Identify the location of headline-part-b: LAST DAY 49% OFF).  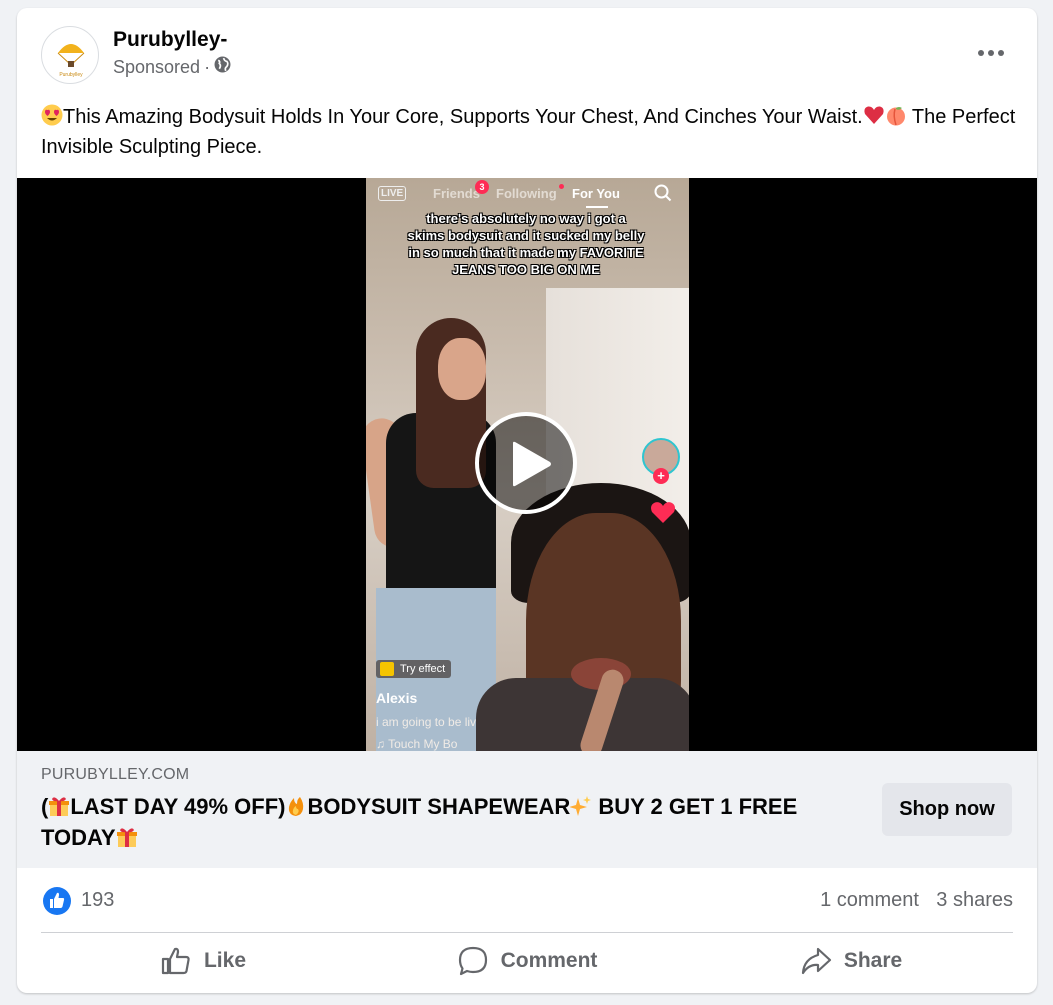
(178, 806).